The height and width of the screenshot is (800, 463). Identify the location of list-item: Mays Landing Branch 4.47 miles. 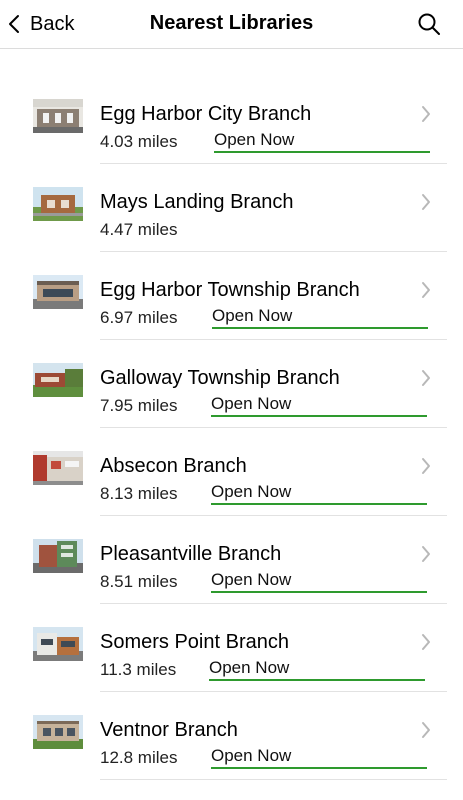
(231, 208).